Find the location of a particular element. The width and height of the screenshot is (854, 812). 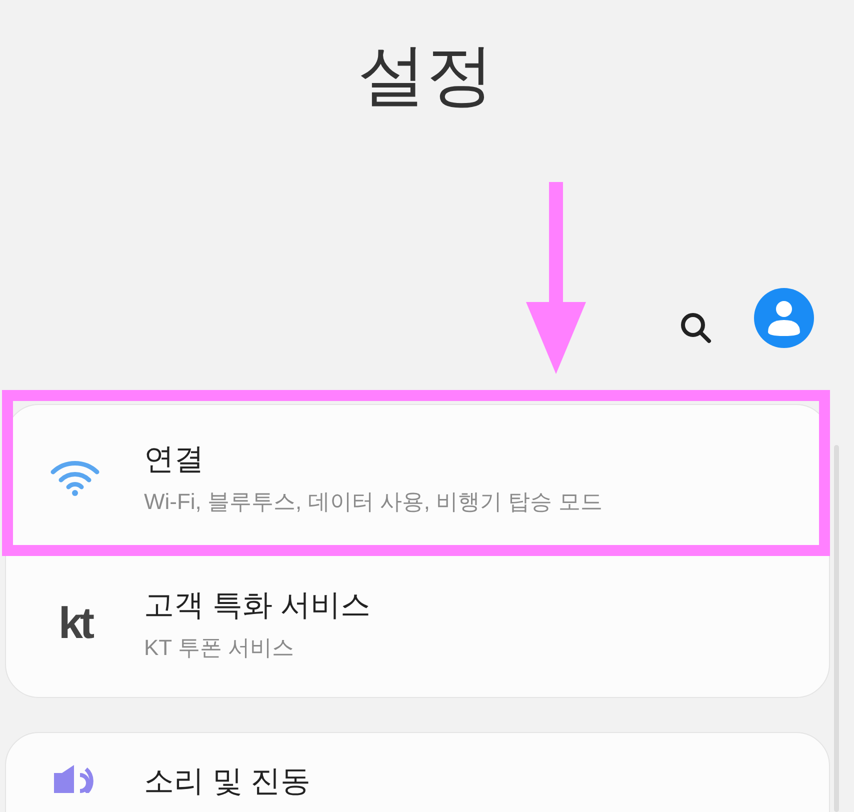

page-title: 설정 is located at coordinates (426, 75).